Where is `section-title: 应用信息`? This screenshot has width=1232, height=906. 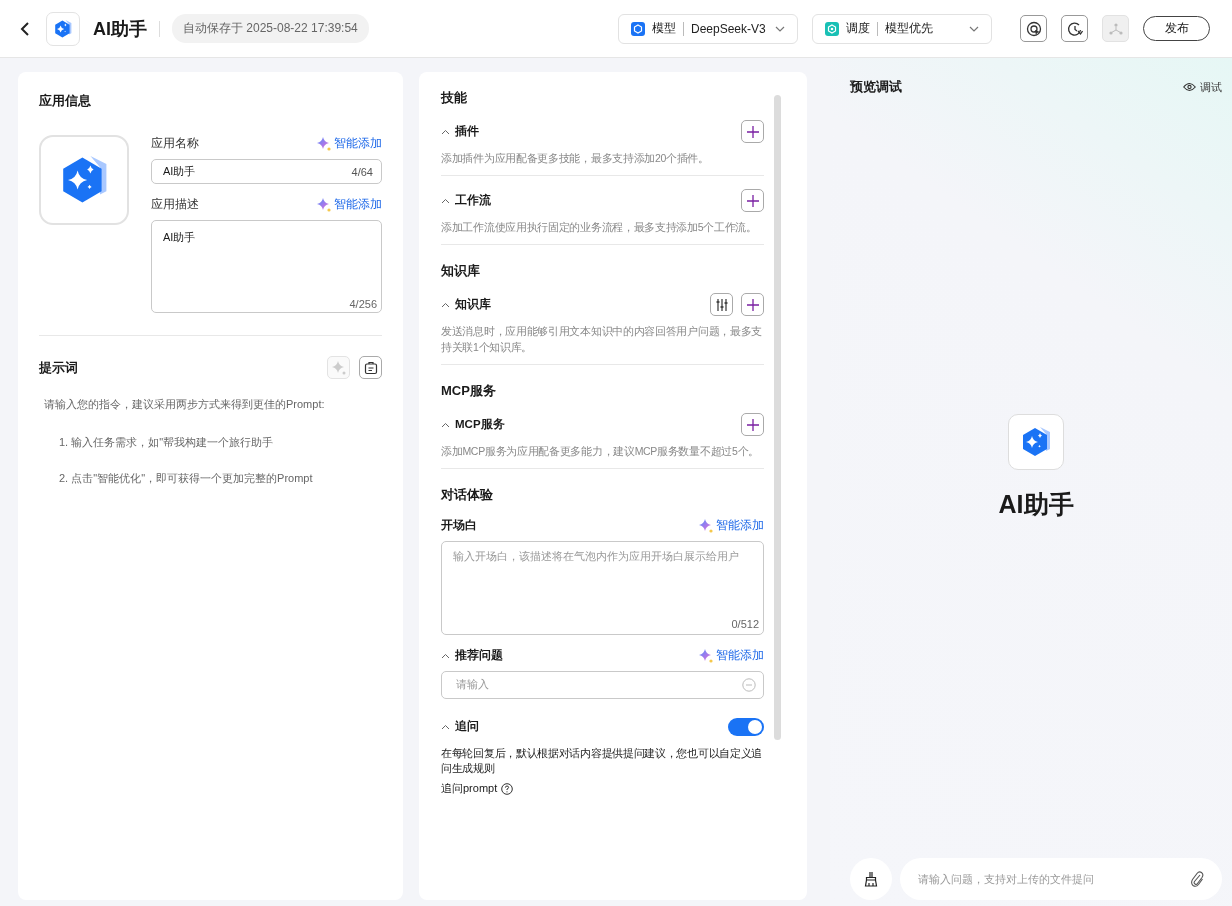
section-title: 应用信息 is located at coordinates (65, 101).